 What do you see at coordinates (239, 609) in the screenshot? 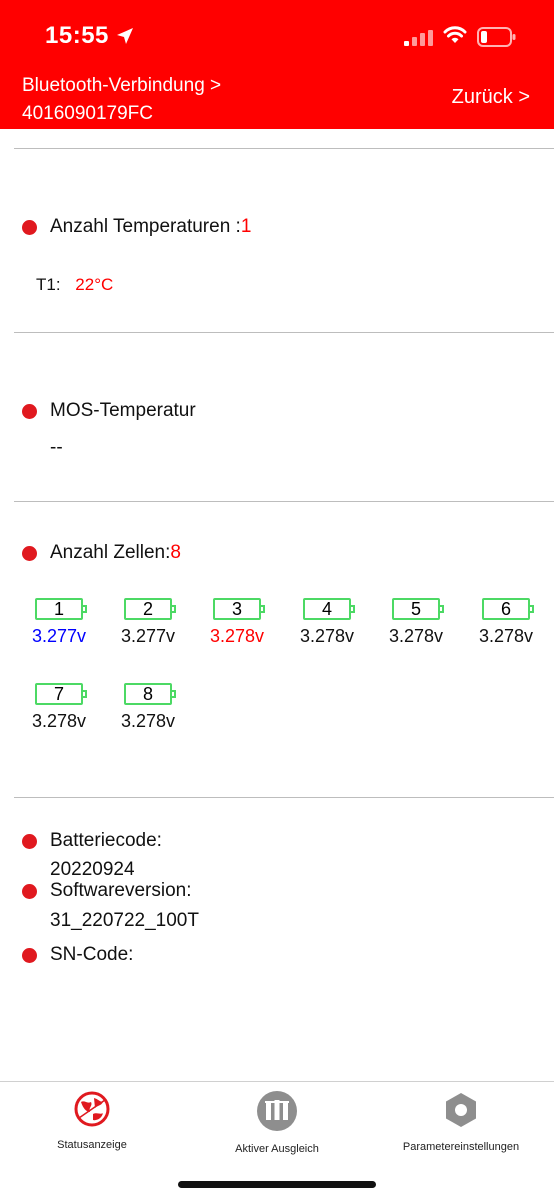
I see `cell-battery-icon: 3` at bounding box center [239, 609].